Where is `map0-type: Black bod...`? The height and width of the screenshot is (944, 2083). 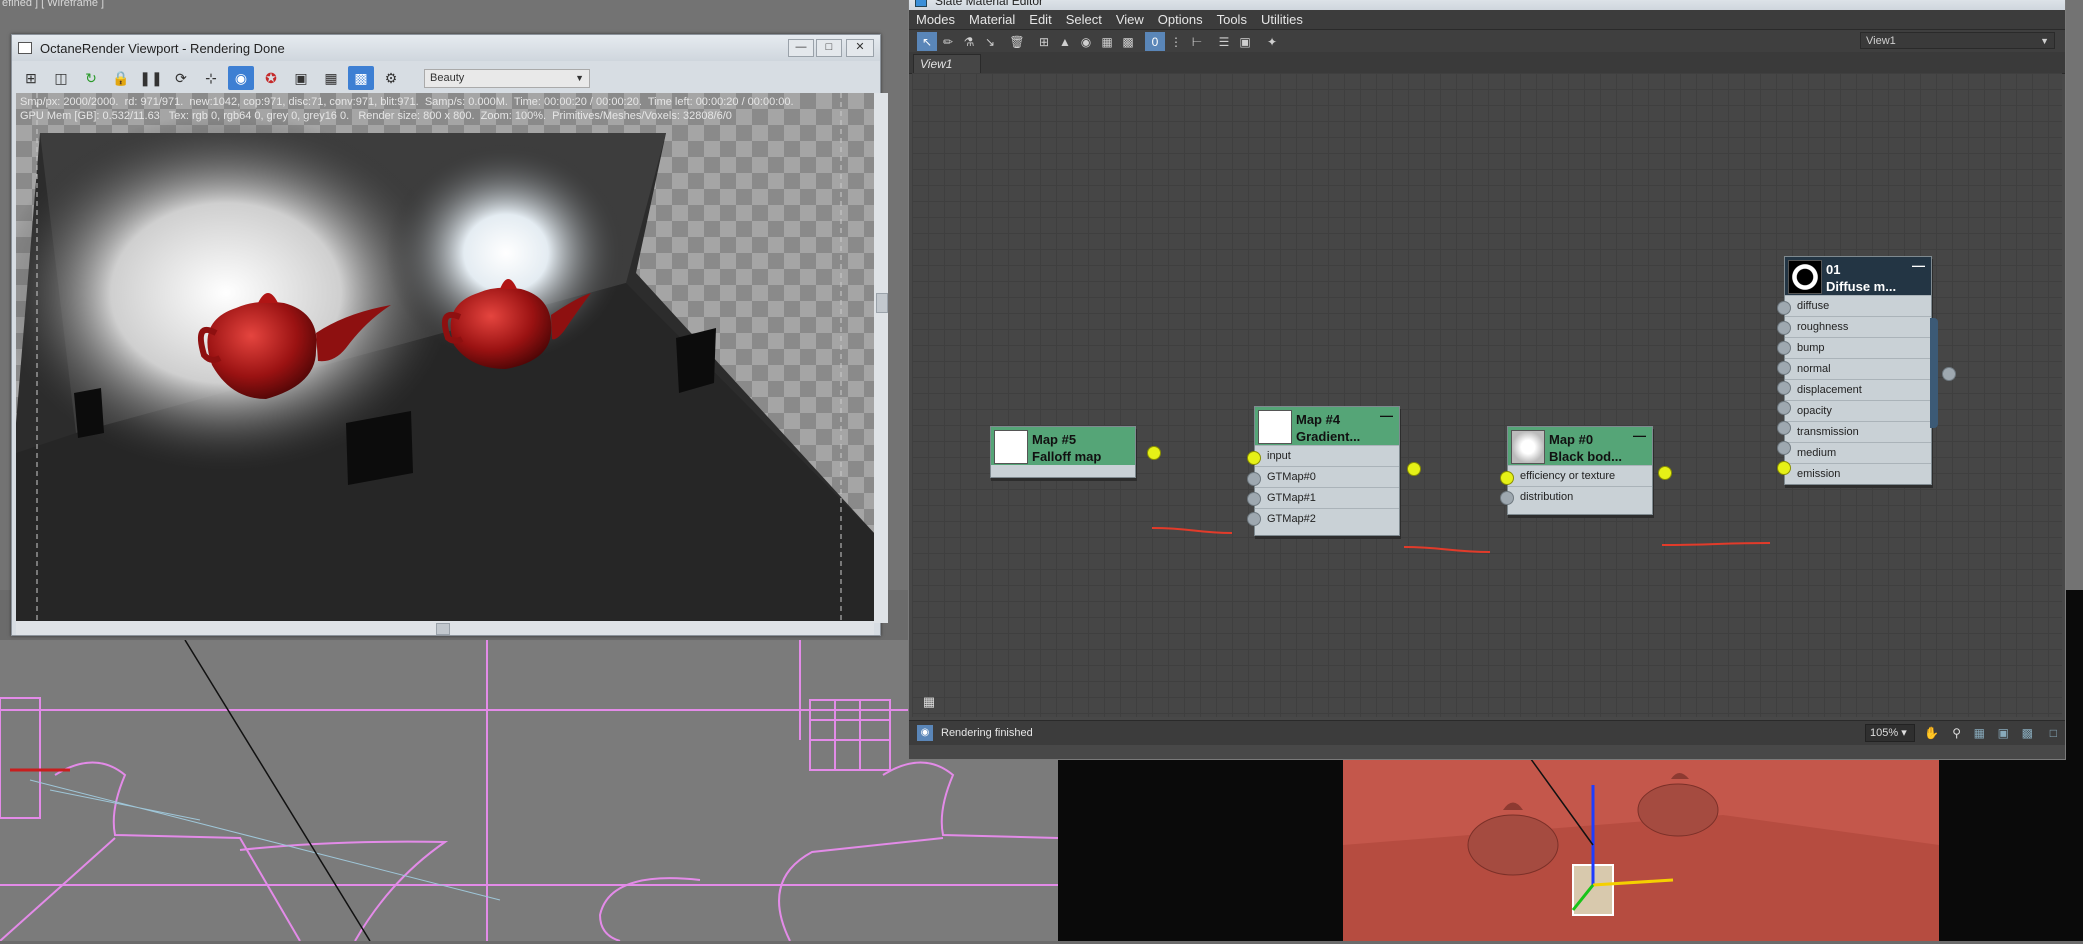 map0-type: Black bod... is located at coordinates (1585, 456).